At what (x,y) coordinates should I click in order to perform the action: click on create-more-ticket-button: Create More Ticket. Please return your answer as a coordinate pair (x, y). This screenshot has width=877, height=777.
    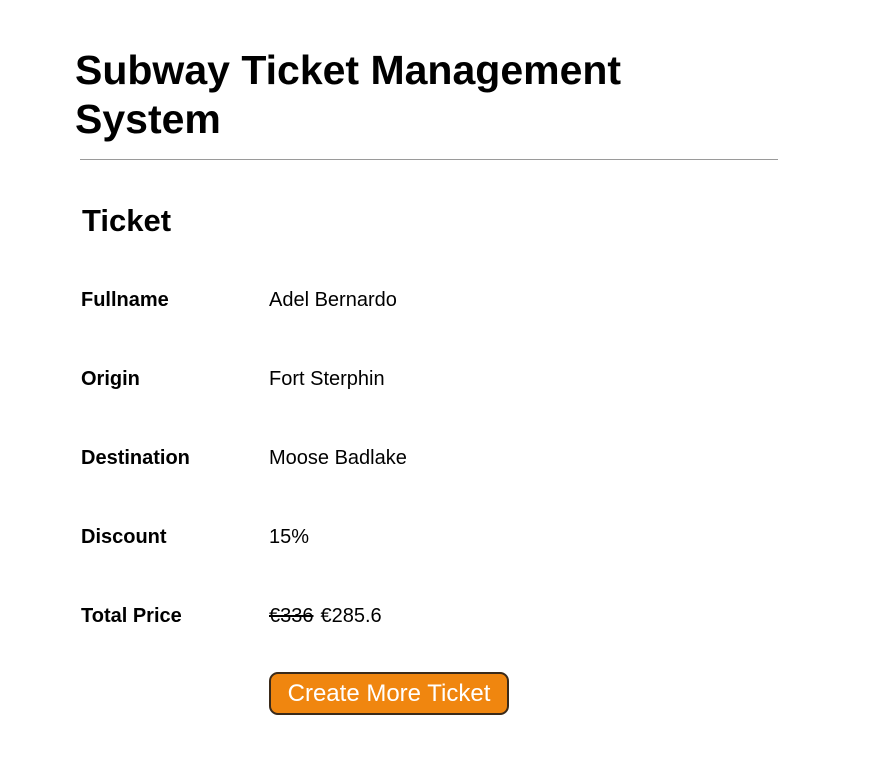
    Looking at the image, I should click on (389, 693).